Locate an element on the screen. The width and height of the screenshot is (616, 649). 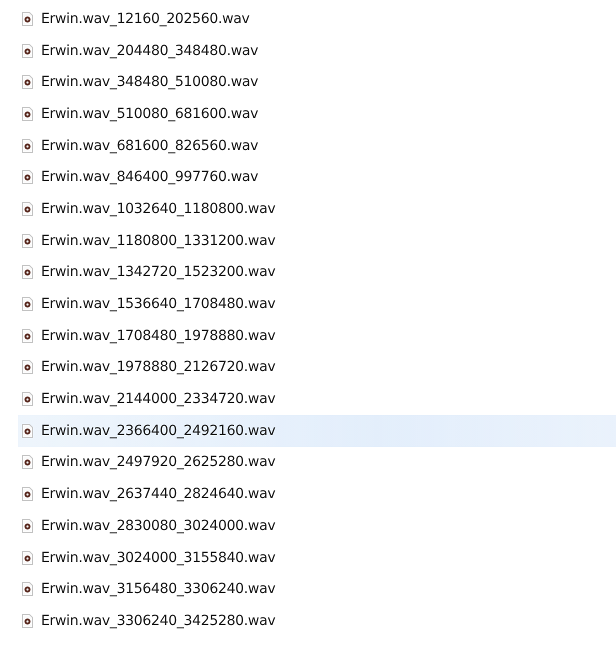
file-name: Erwin.wav_510080_681600.wav is located at coordinates (149, 114).